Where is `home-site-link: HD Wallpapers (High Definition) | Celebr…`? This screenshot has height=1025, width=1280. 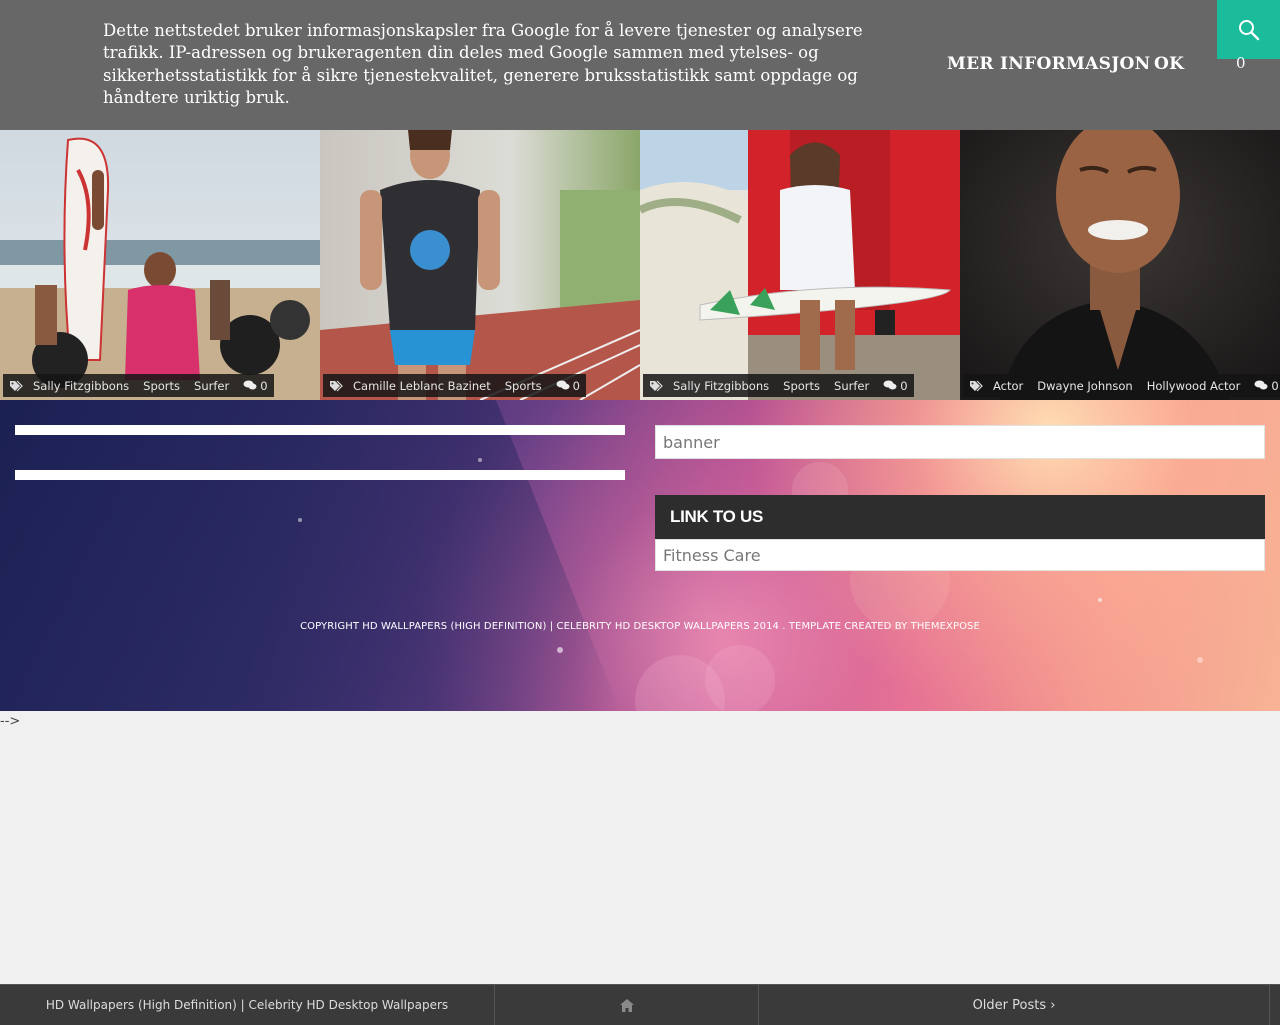
home-site-link: HD Wallpapers (High Definition) | Celebr… is located at coordinates (247, 1005).